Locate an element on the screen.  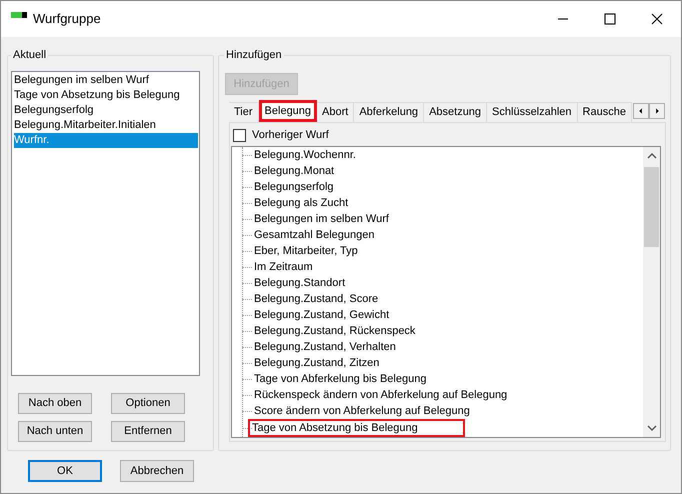
scroll-left-icon is located at coordinates (641, 111).